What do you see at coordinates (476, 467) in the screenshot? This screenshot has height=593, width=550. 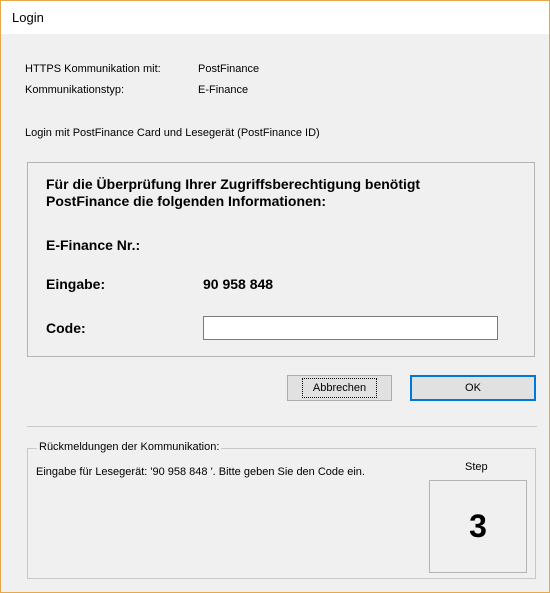 I see `step-label: Step` at bounding box center [476, 467].